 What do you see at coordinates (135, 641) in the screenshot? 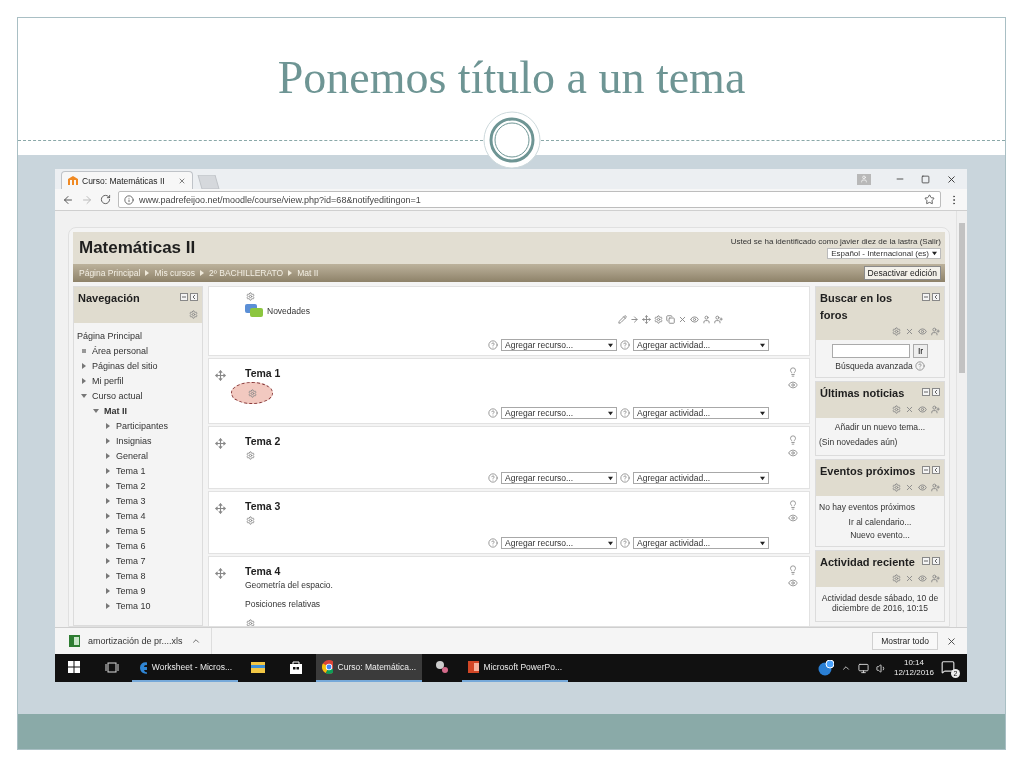
I see `download-file: amortización de pr....xls` at bounding box center [135, 641].